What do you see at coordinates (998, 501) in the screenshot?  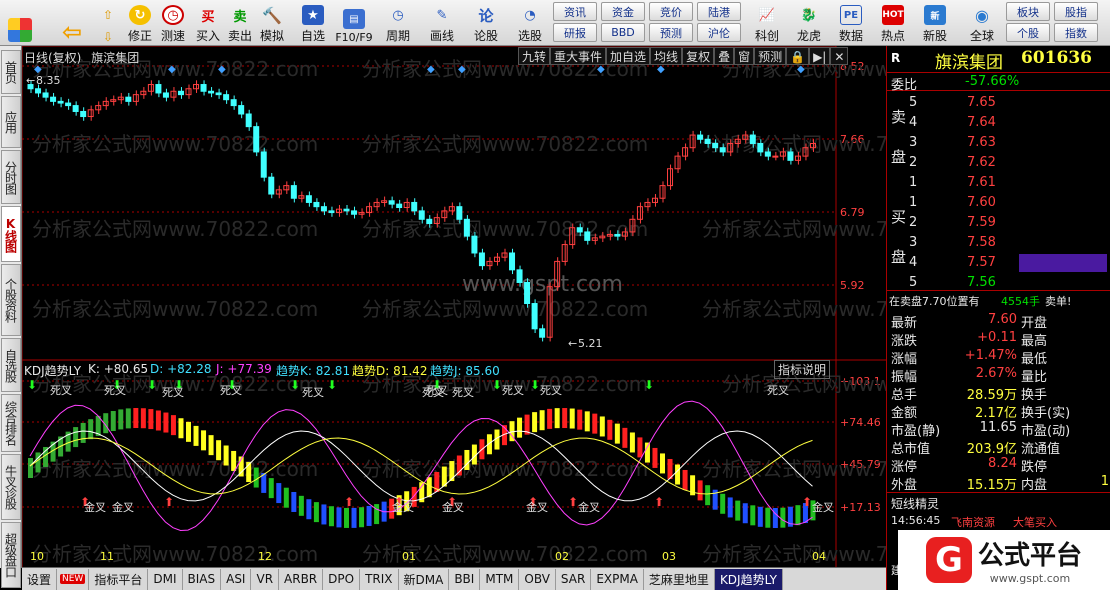 I see `short-elf-title: 短线精灵` at bounding box center [998, 501].